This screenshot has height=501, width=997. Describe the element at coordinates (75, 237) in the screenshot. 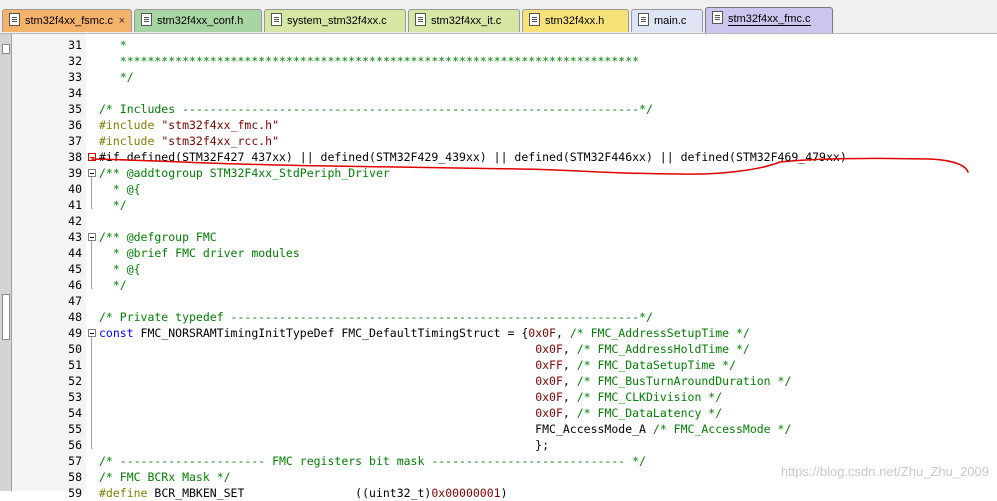

I see `line-number: 43` at that location.